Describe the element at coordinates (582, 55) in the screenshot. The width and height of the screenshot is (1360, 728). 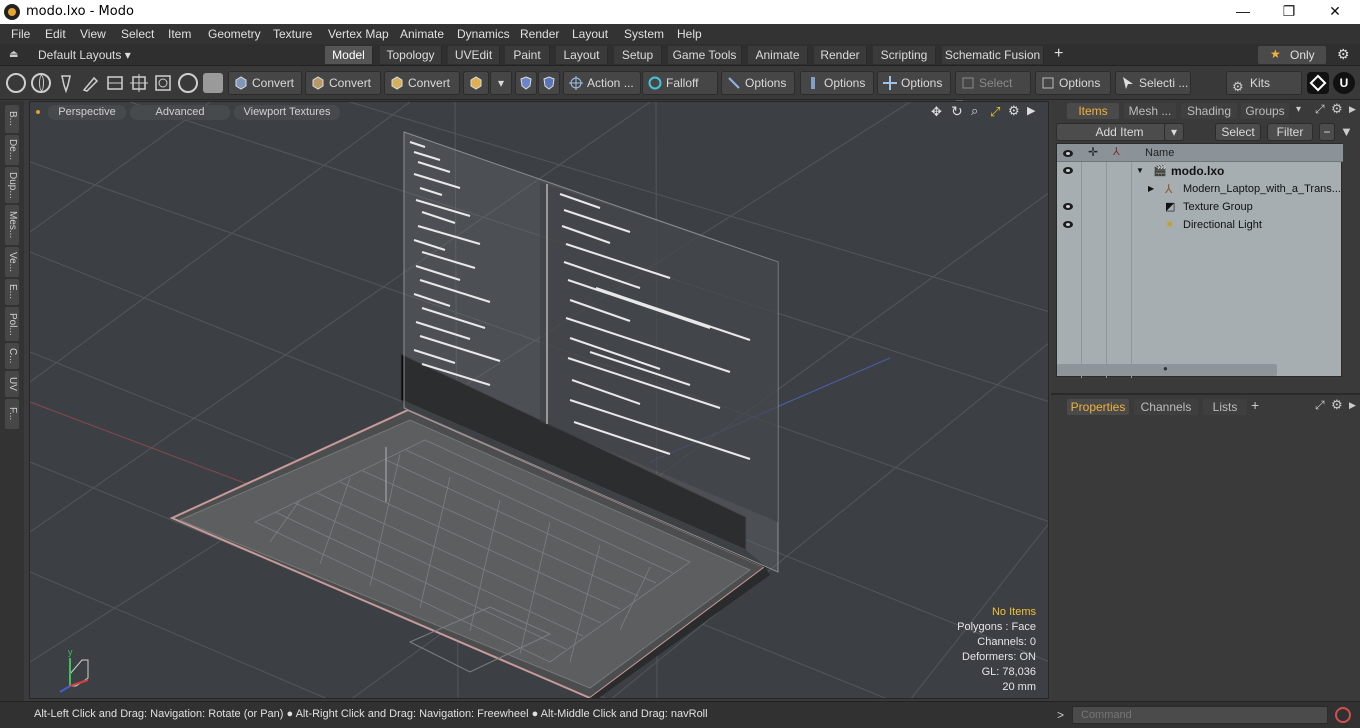
I see `tab-layout: Layout` at that location.